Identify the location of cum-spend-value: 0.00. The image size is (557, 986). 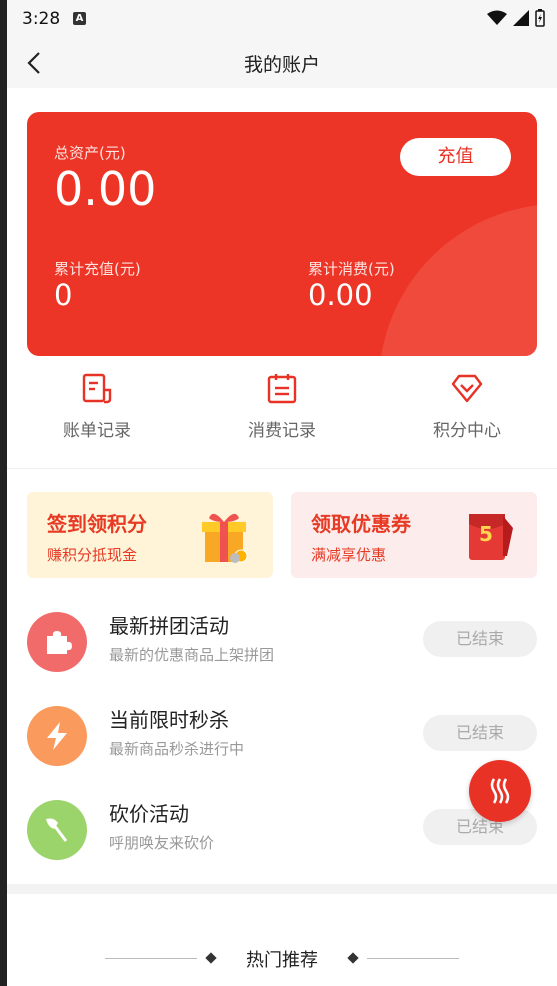
(340, 295).